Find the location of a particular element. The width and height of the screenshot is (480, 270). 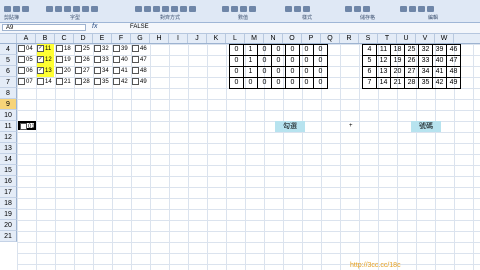

row-header: 7 is located at coordinates (8, 82).